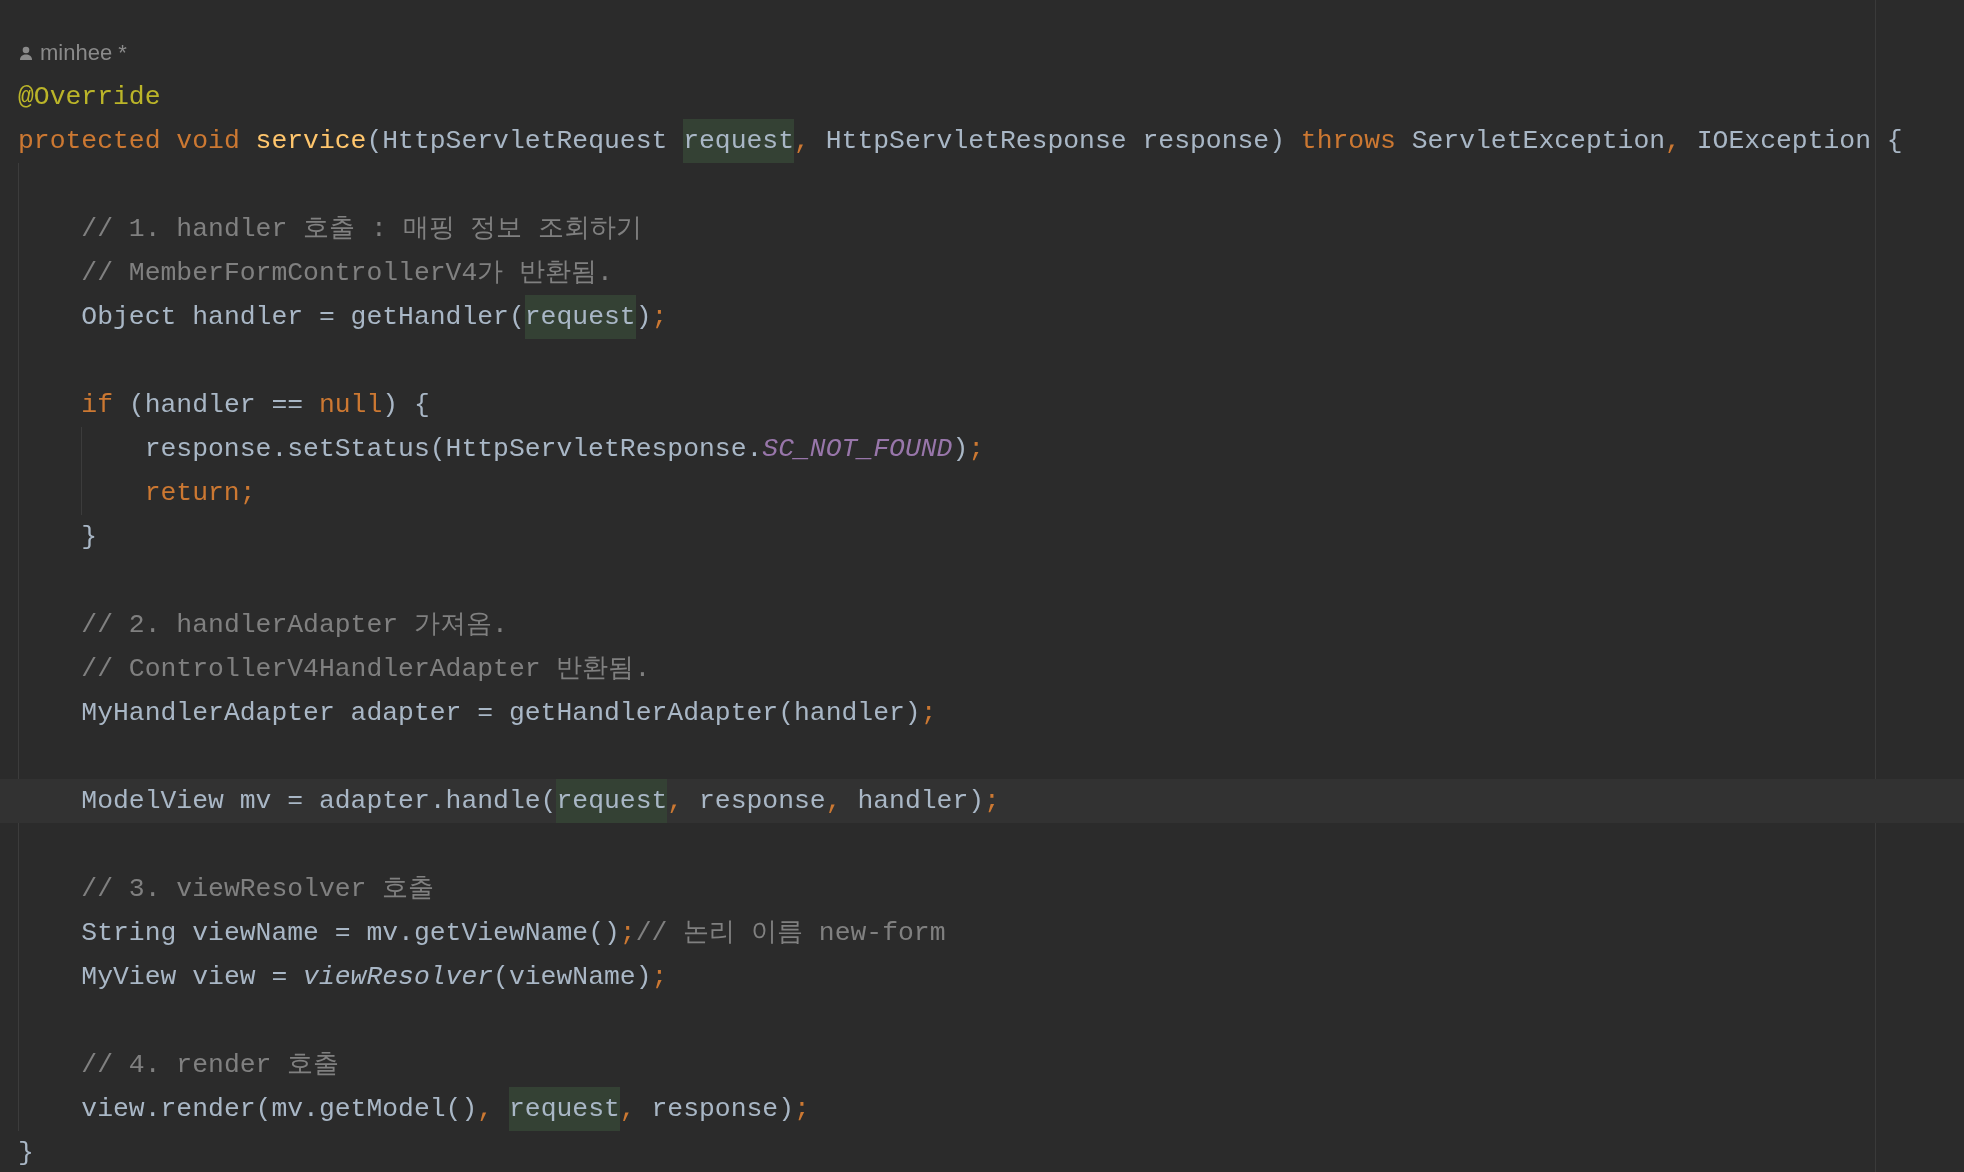 The width and height of the screenshot is (1964, 1172). Describe the element at coordinates (762, 801) in the screenshot. I see `code-text: response` at that location.